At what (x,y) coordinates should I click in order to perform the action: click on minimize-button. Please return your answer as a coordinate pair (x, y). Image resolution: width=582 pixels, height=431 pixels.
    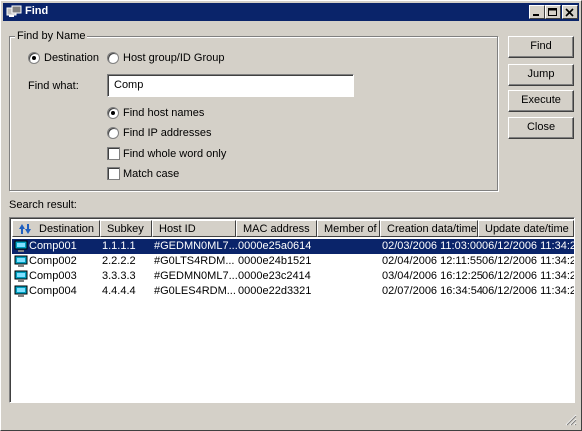
    Looking at the image, I should click on (537, 12).